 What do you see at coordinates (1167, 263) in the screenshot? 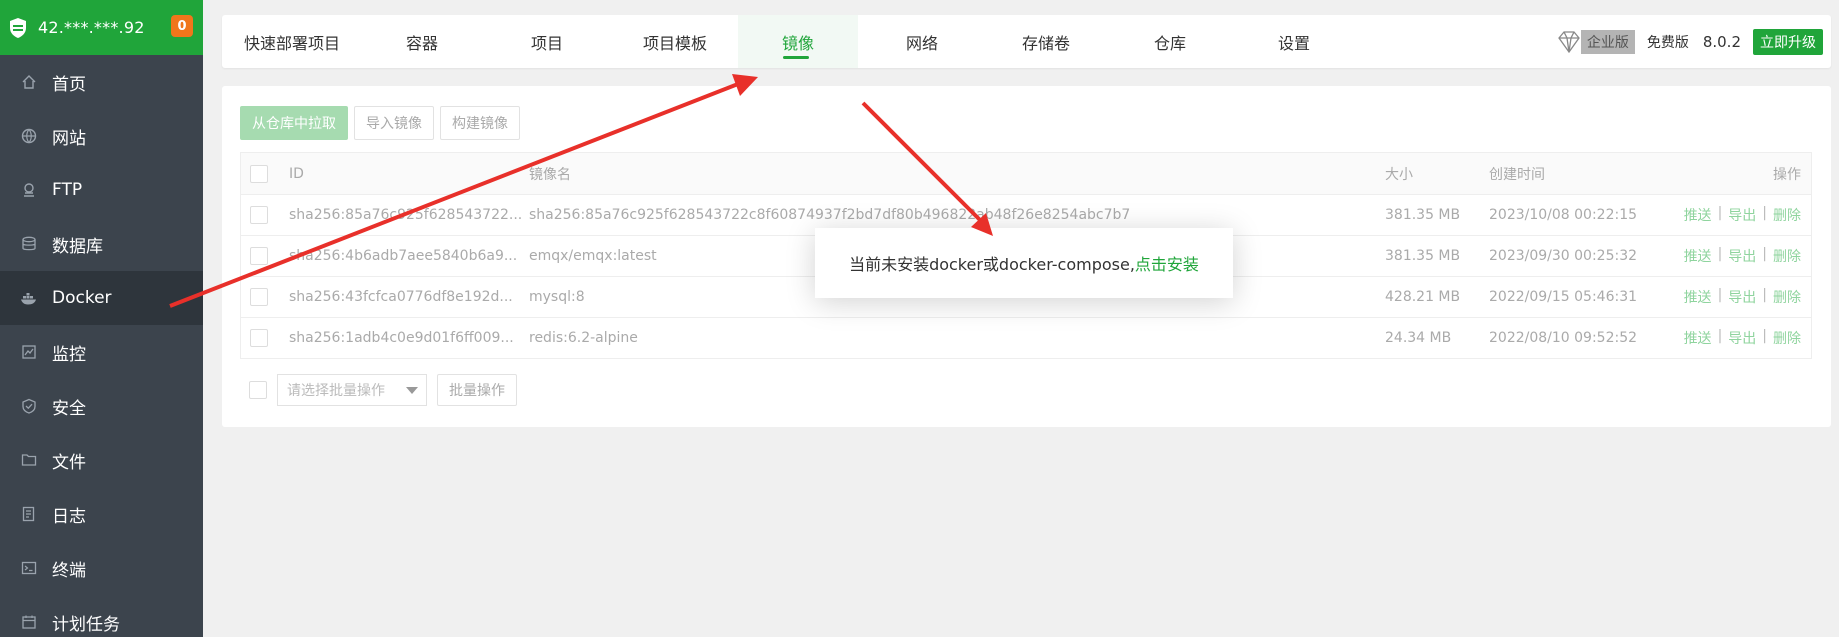
I see `install-link: 点击安装` at bounding box center [1167, 263].